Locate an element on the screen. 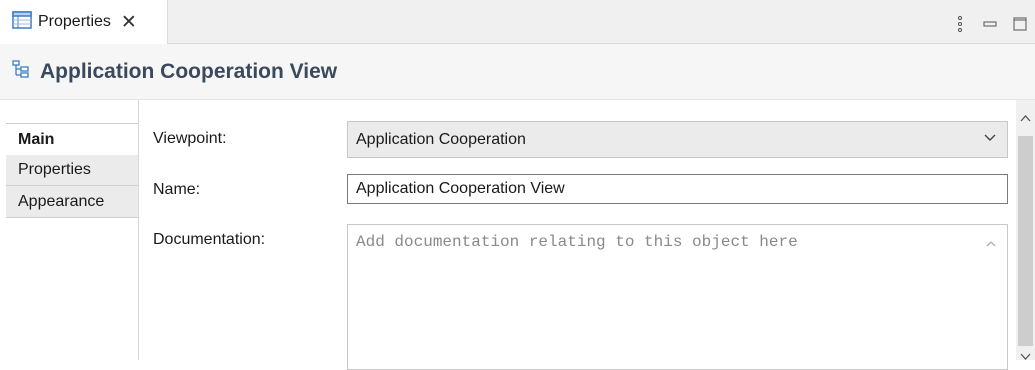 This screenshot has width=1035, height=370. maximize-icon is located at coordinates (1020, 24).